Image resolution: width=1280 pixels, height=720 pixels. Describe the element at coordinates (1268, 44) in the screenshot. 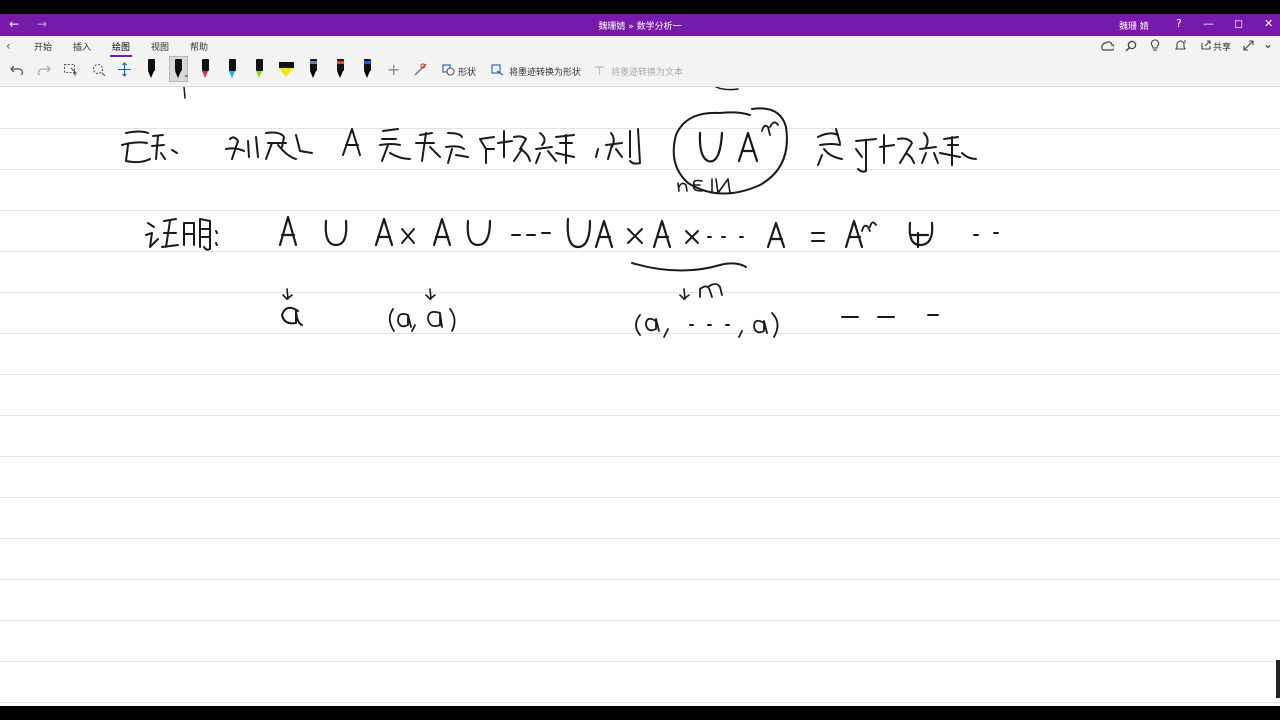

I see `ribbon-options-chevron-icon: ⌄` at that location.